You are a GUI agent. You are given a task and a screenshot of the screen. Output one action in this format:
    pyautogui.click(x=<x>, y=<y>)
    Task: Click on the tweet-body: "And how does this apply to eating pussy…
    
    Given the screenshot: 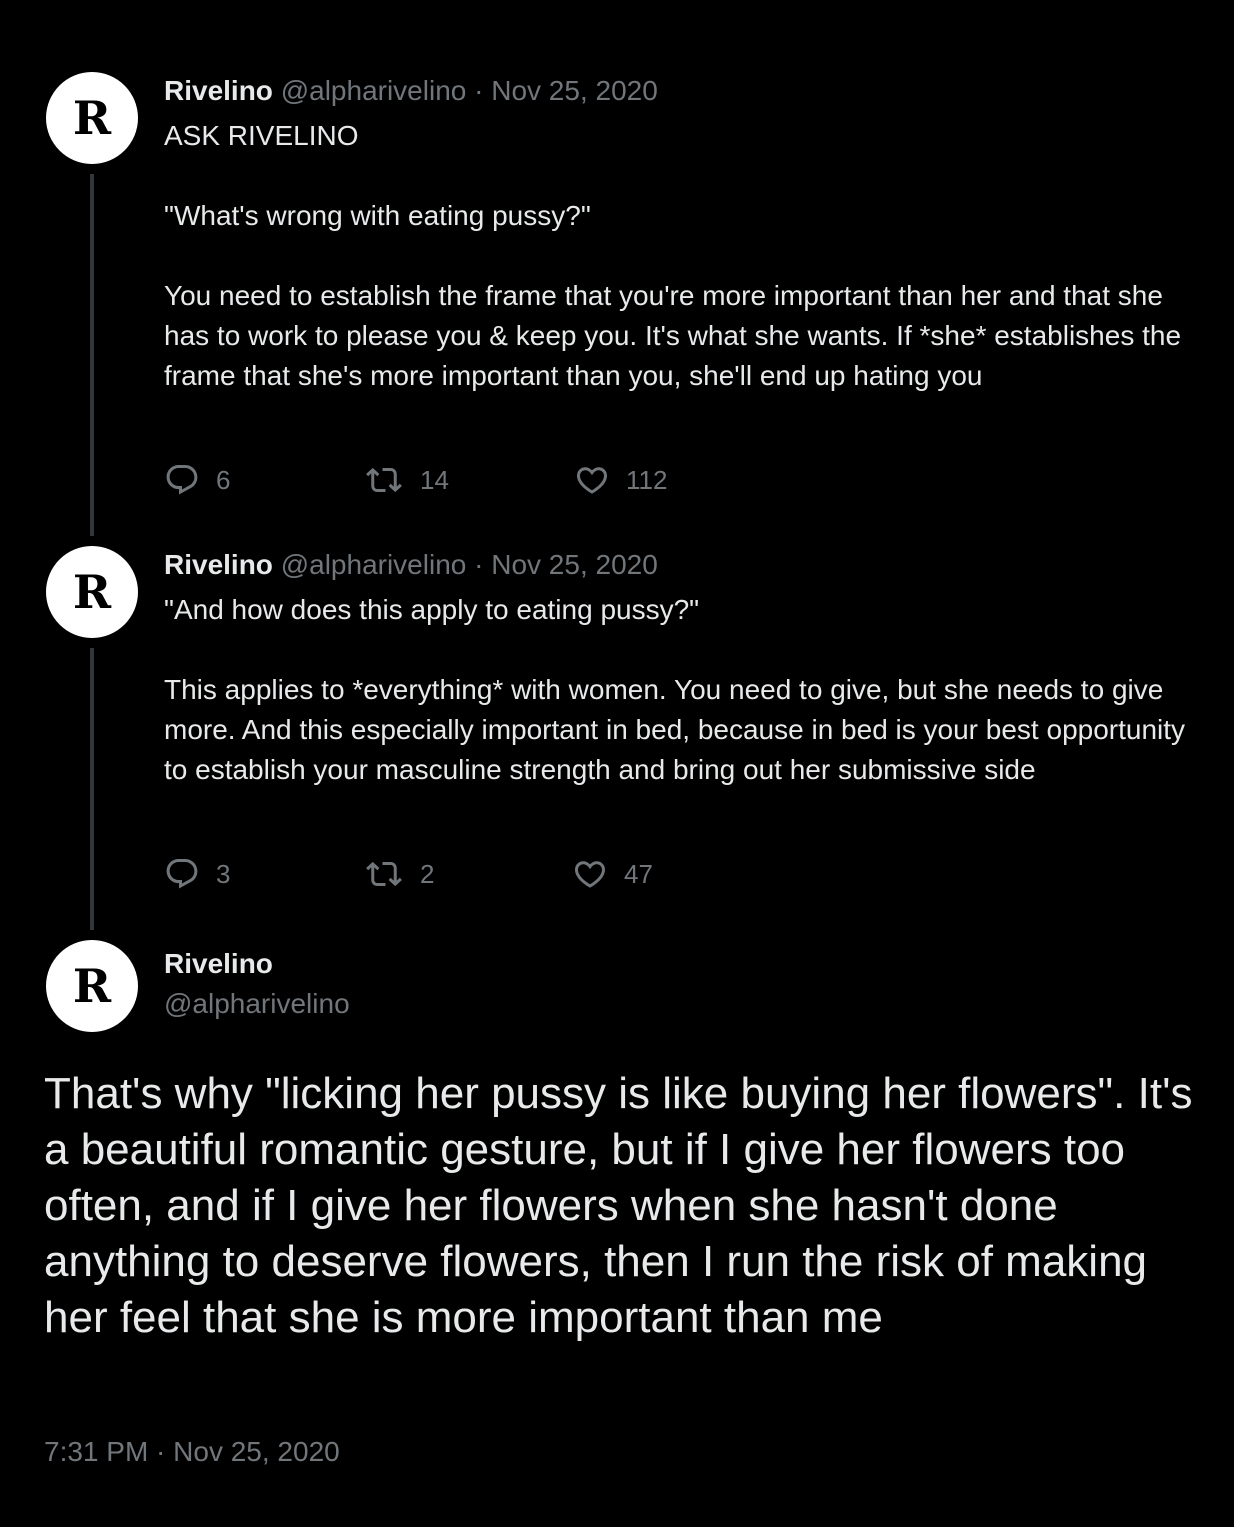 What is the action you would take?
    pyautogui.click(x=684, y=690)
    